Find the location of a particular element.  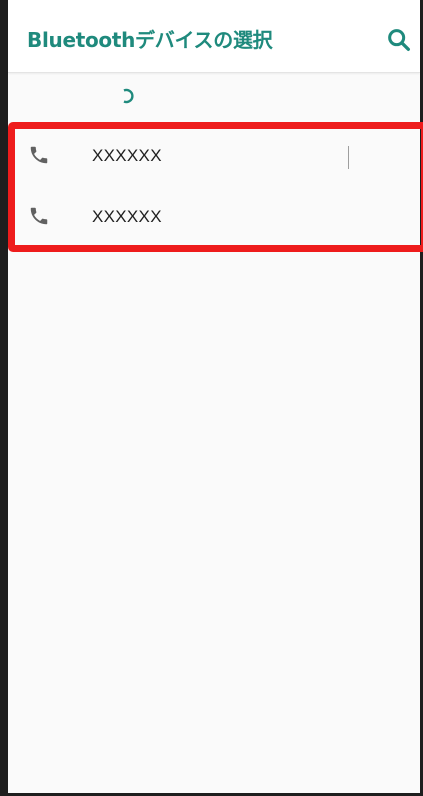

search-icon is located at coordinates (399, 40).